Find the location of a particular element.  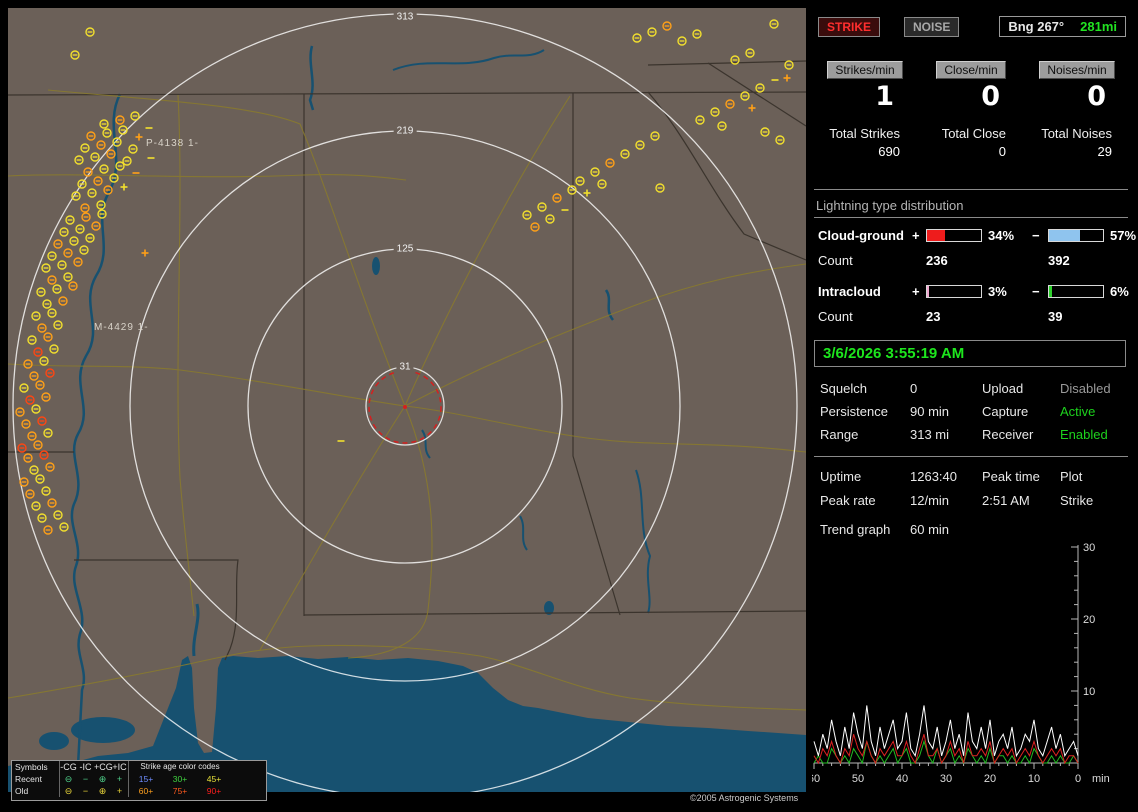

cg-negative-pct: 57% is located at coordinates (1123, 235).